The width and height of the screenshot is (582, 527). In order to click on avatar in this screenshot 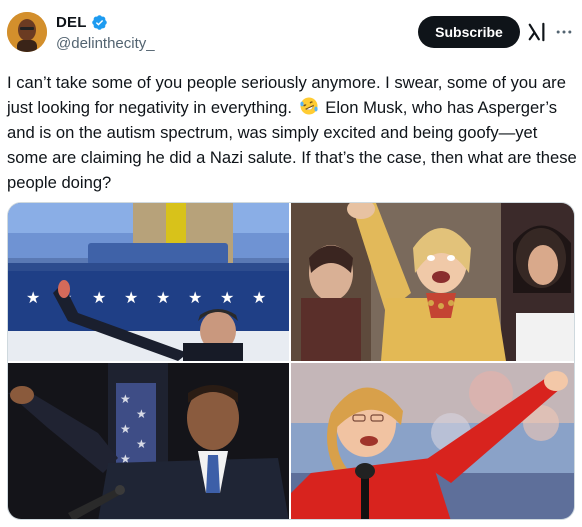, I will do `click(27, 32)`.